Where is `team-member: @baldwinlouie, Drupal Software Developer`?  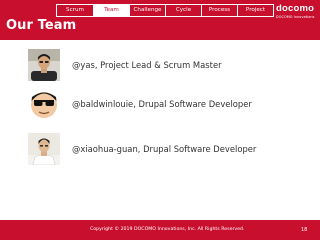
team-member: @baldwinlouie, Drupal Software Developer is located at coordinates (174, 105).